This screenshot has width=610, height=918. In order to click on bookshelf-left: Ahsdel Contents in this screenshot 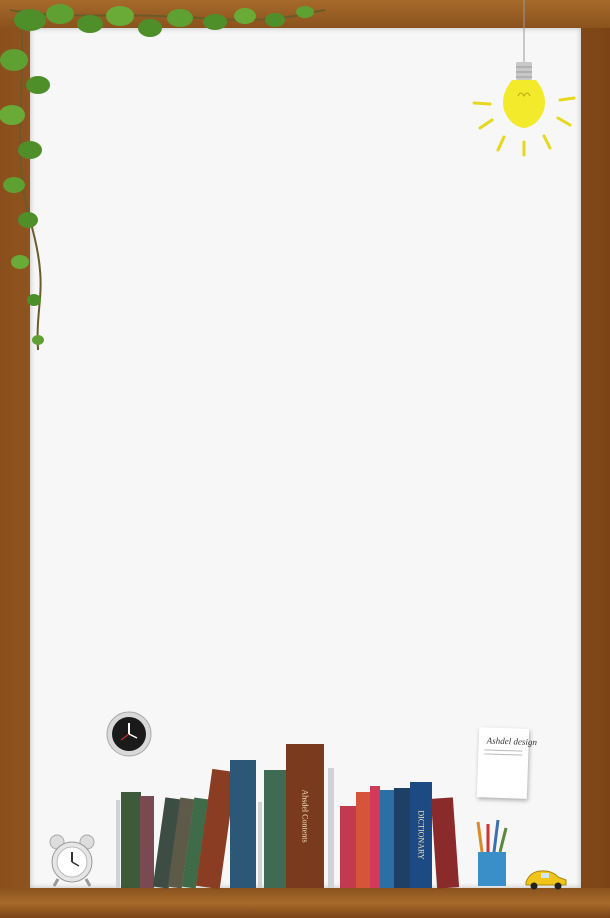, I will do `click(227, 815)`.